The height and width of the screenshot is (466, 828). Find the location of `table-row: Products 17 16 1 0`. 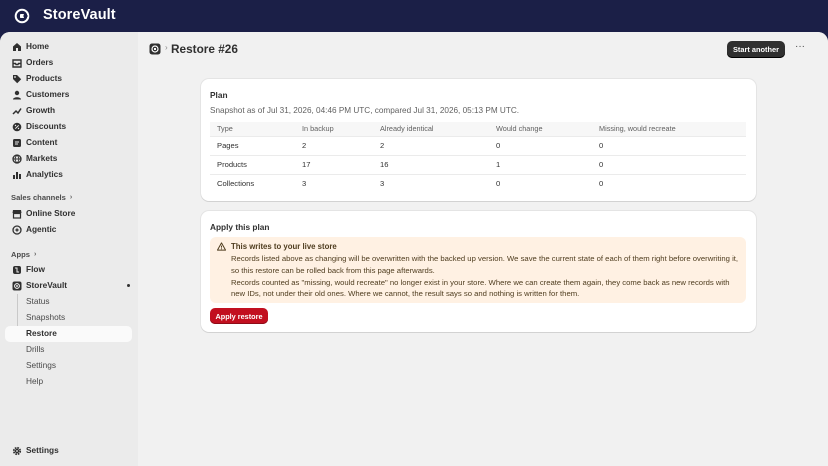

table-row: Products 17 16 1 0 is located at coordinates (478, 164).